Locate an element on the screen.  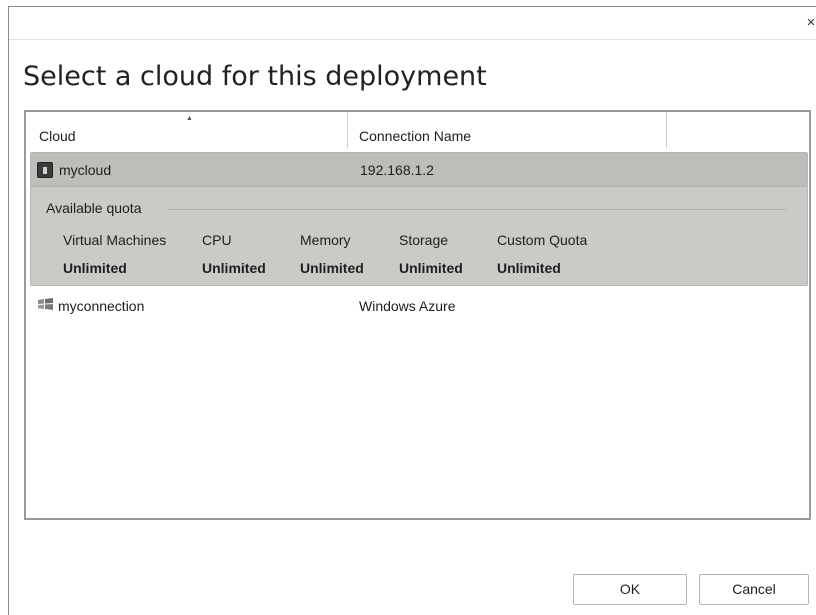
close-icon: × is located at coordinates (810, 23).